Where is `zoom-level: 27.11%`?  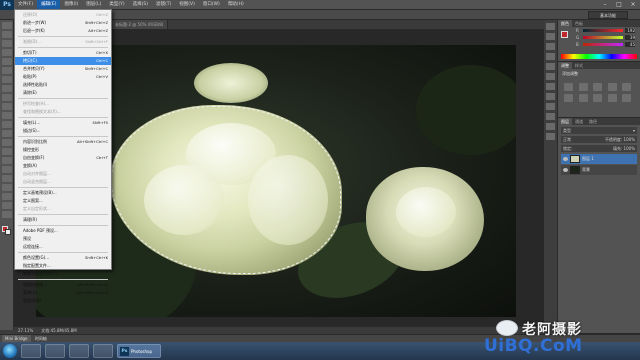
zoom-level: 27.11% is located at coordinates (25, 330).